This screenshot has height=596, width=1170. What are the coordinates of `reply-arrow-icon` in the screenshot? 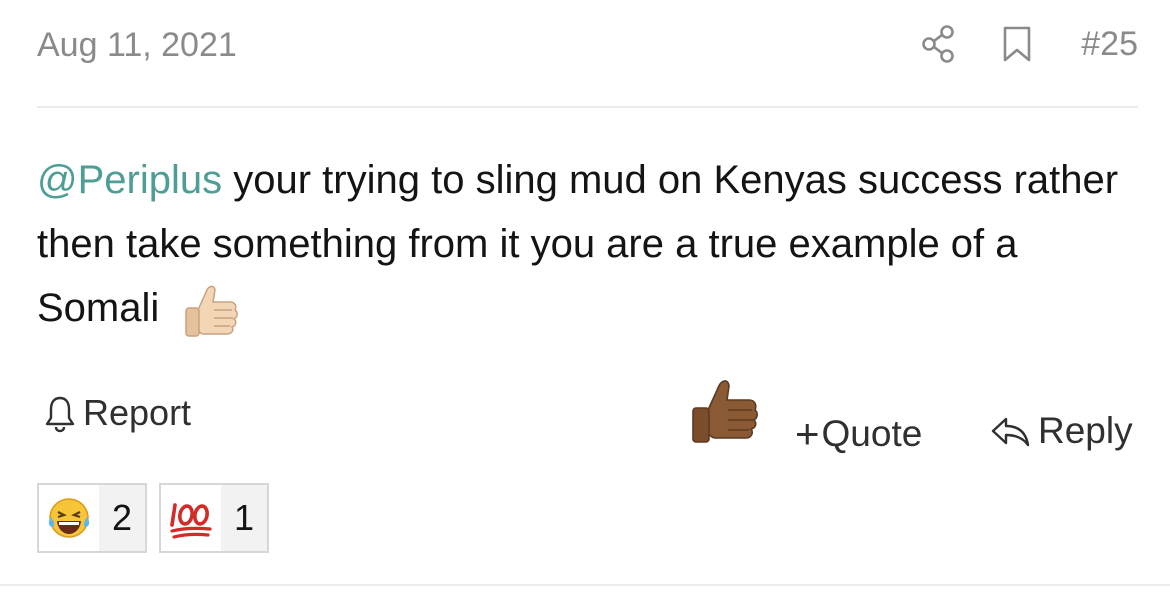 It's located at (1010, 432).